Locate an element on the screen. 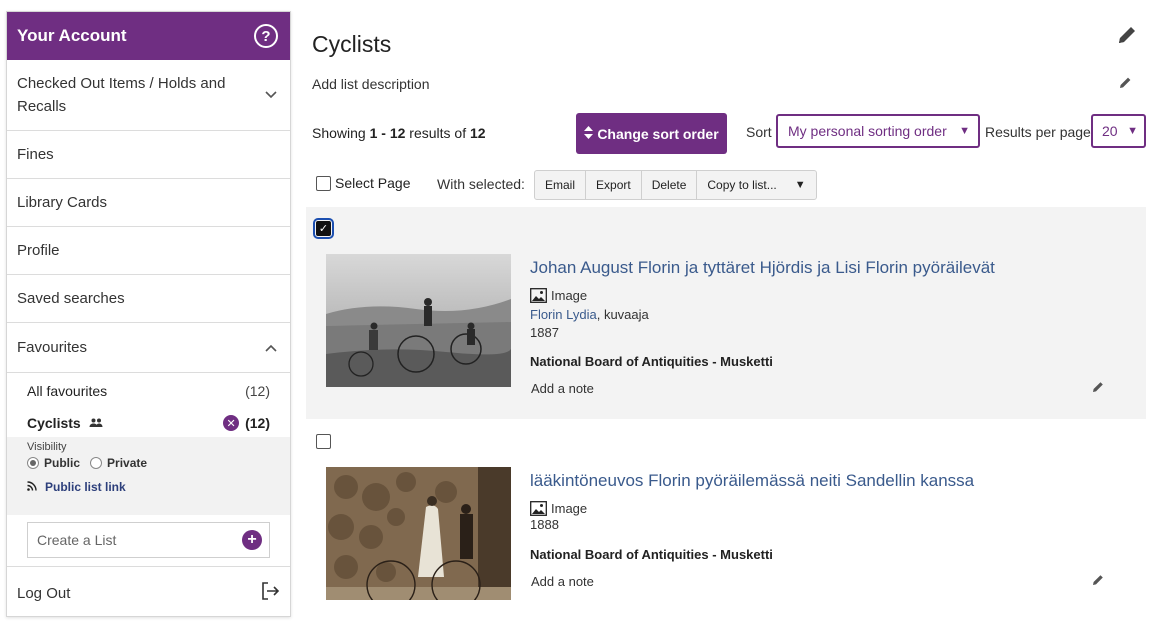 The image size is (1175, 632). radio-unselected-icon is located at coordinates (96, 463).